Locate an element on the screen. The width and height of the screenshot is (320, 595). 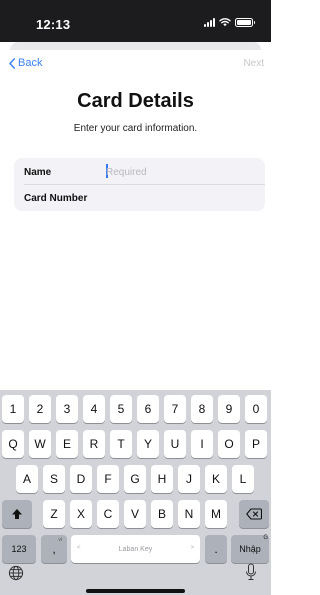
chevron-left-icon is located at coordinates (12, 63).